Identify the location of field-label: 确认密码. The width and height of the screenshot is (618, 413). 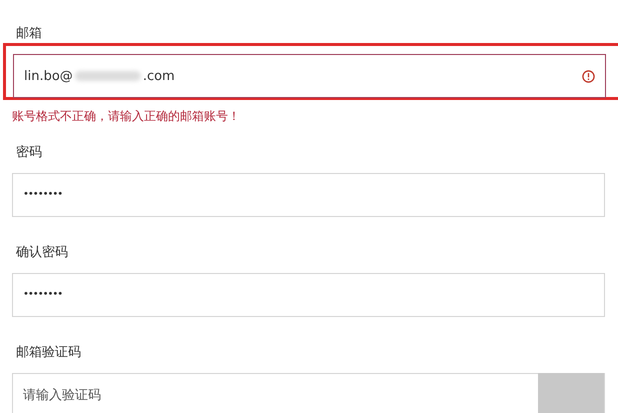
(42, 253).